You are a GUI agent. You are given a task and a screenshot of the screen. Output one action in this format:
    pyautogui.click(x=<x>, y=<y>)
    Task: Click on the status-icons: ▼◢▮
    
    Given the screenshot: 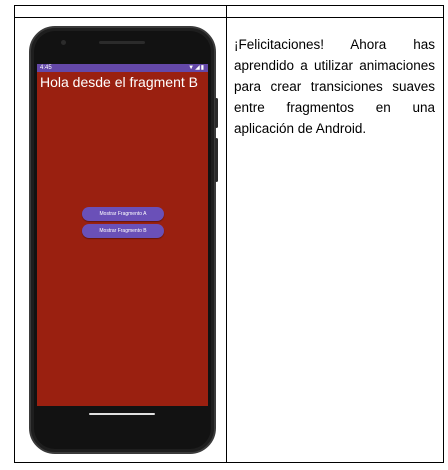 What is the action you would take?
    pyautogui.click(x=196, y=68)
    